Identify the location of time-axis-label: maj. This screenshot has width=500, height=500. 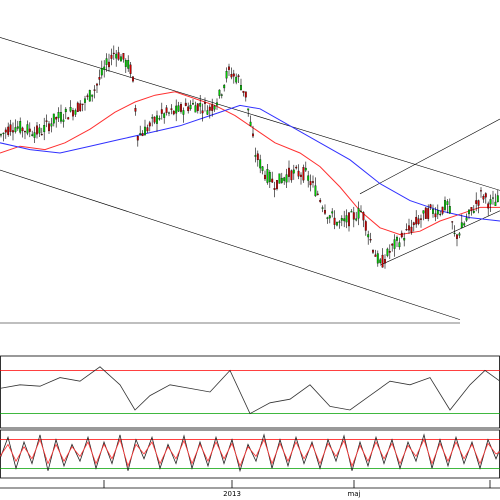
(353, 494).